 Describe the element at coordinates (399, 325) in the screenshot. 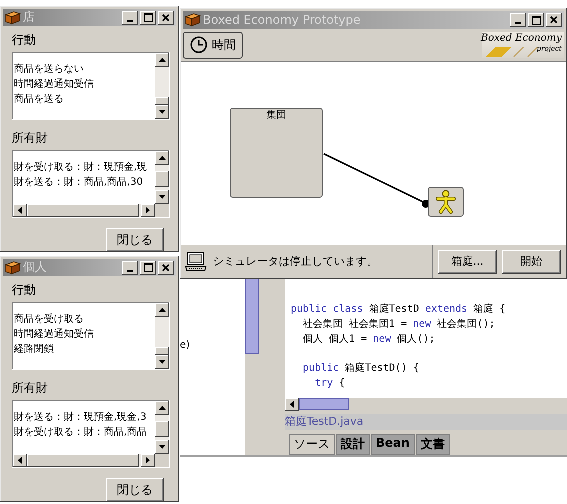

I see `code-line: 社会集団 社会集団1 = new 社会集団();` at that location.